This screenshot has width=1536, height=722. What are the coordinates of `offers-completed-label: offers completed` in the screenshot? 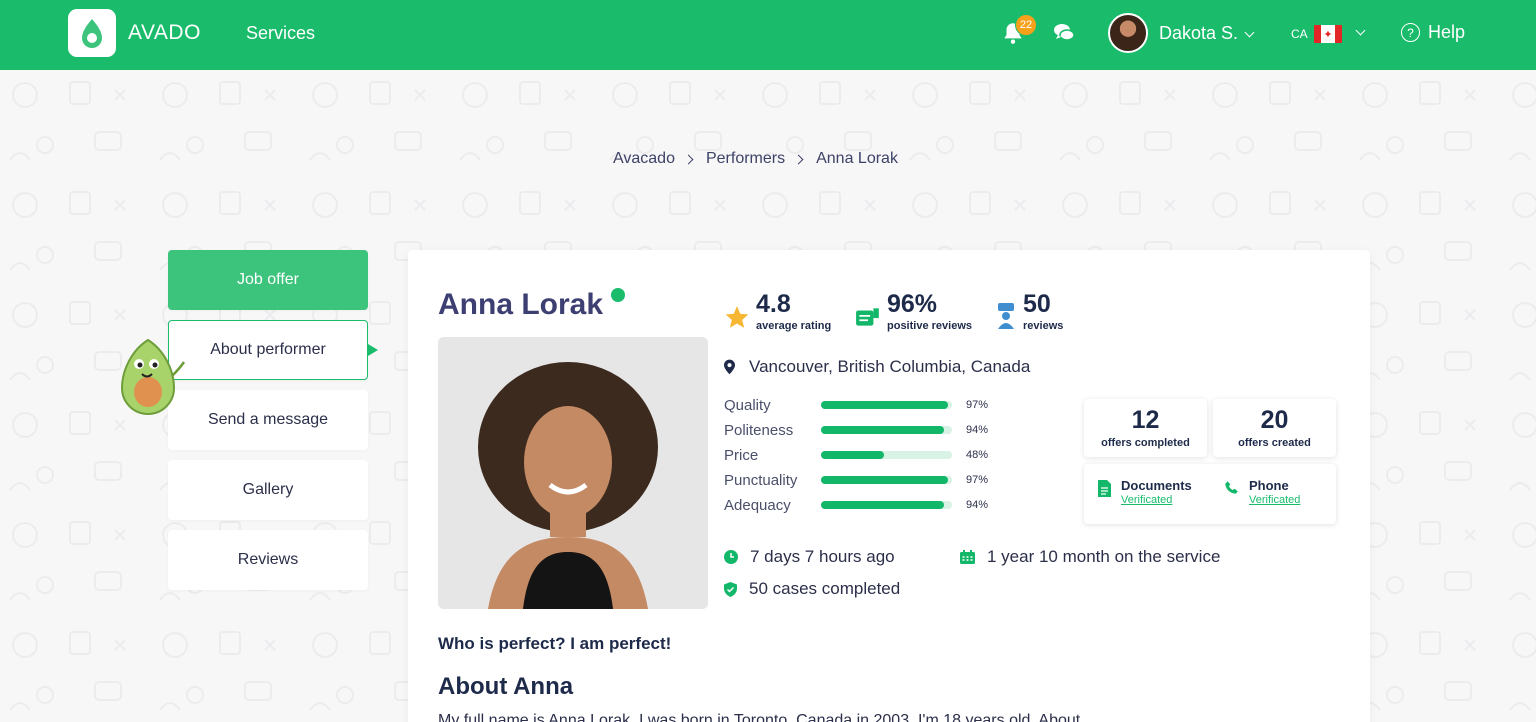 It's located at (1145, 443).